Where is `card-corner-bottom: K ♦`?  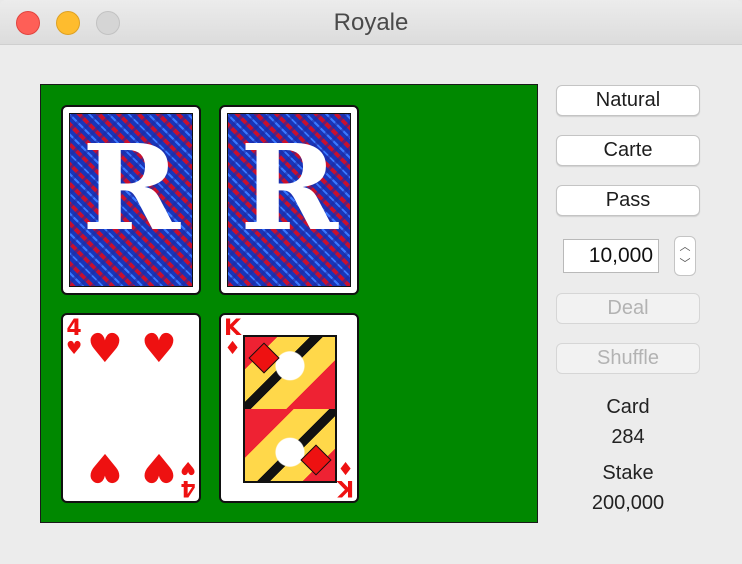 card-corner-bottom: K ♦ is located at coordinates (345, 478).